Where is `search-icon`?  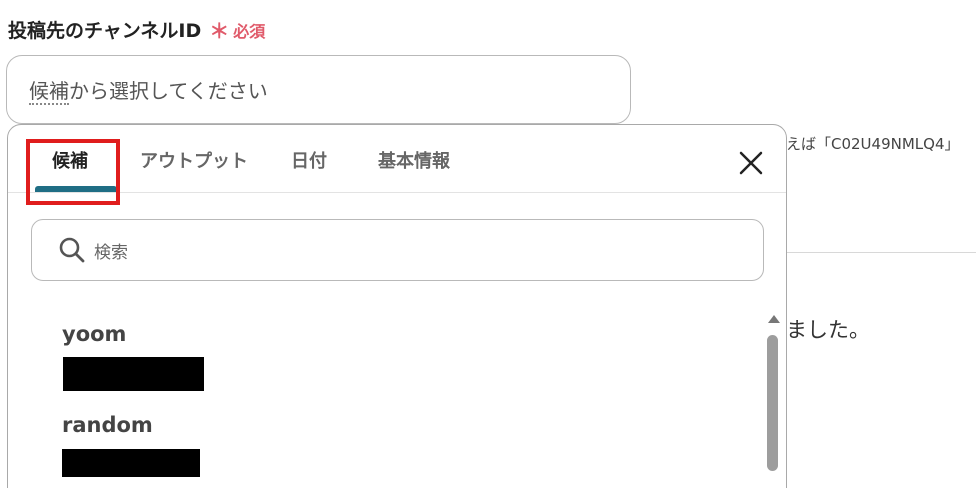
search-icon is located at coordinates (72, 250).